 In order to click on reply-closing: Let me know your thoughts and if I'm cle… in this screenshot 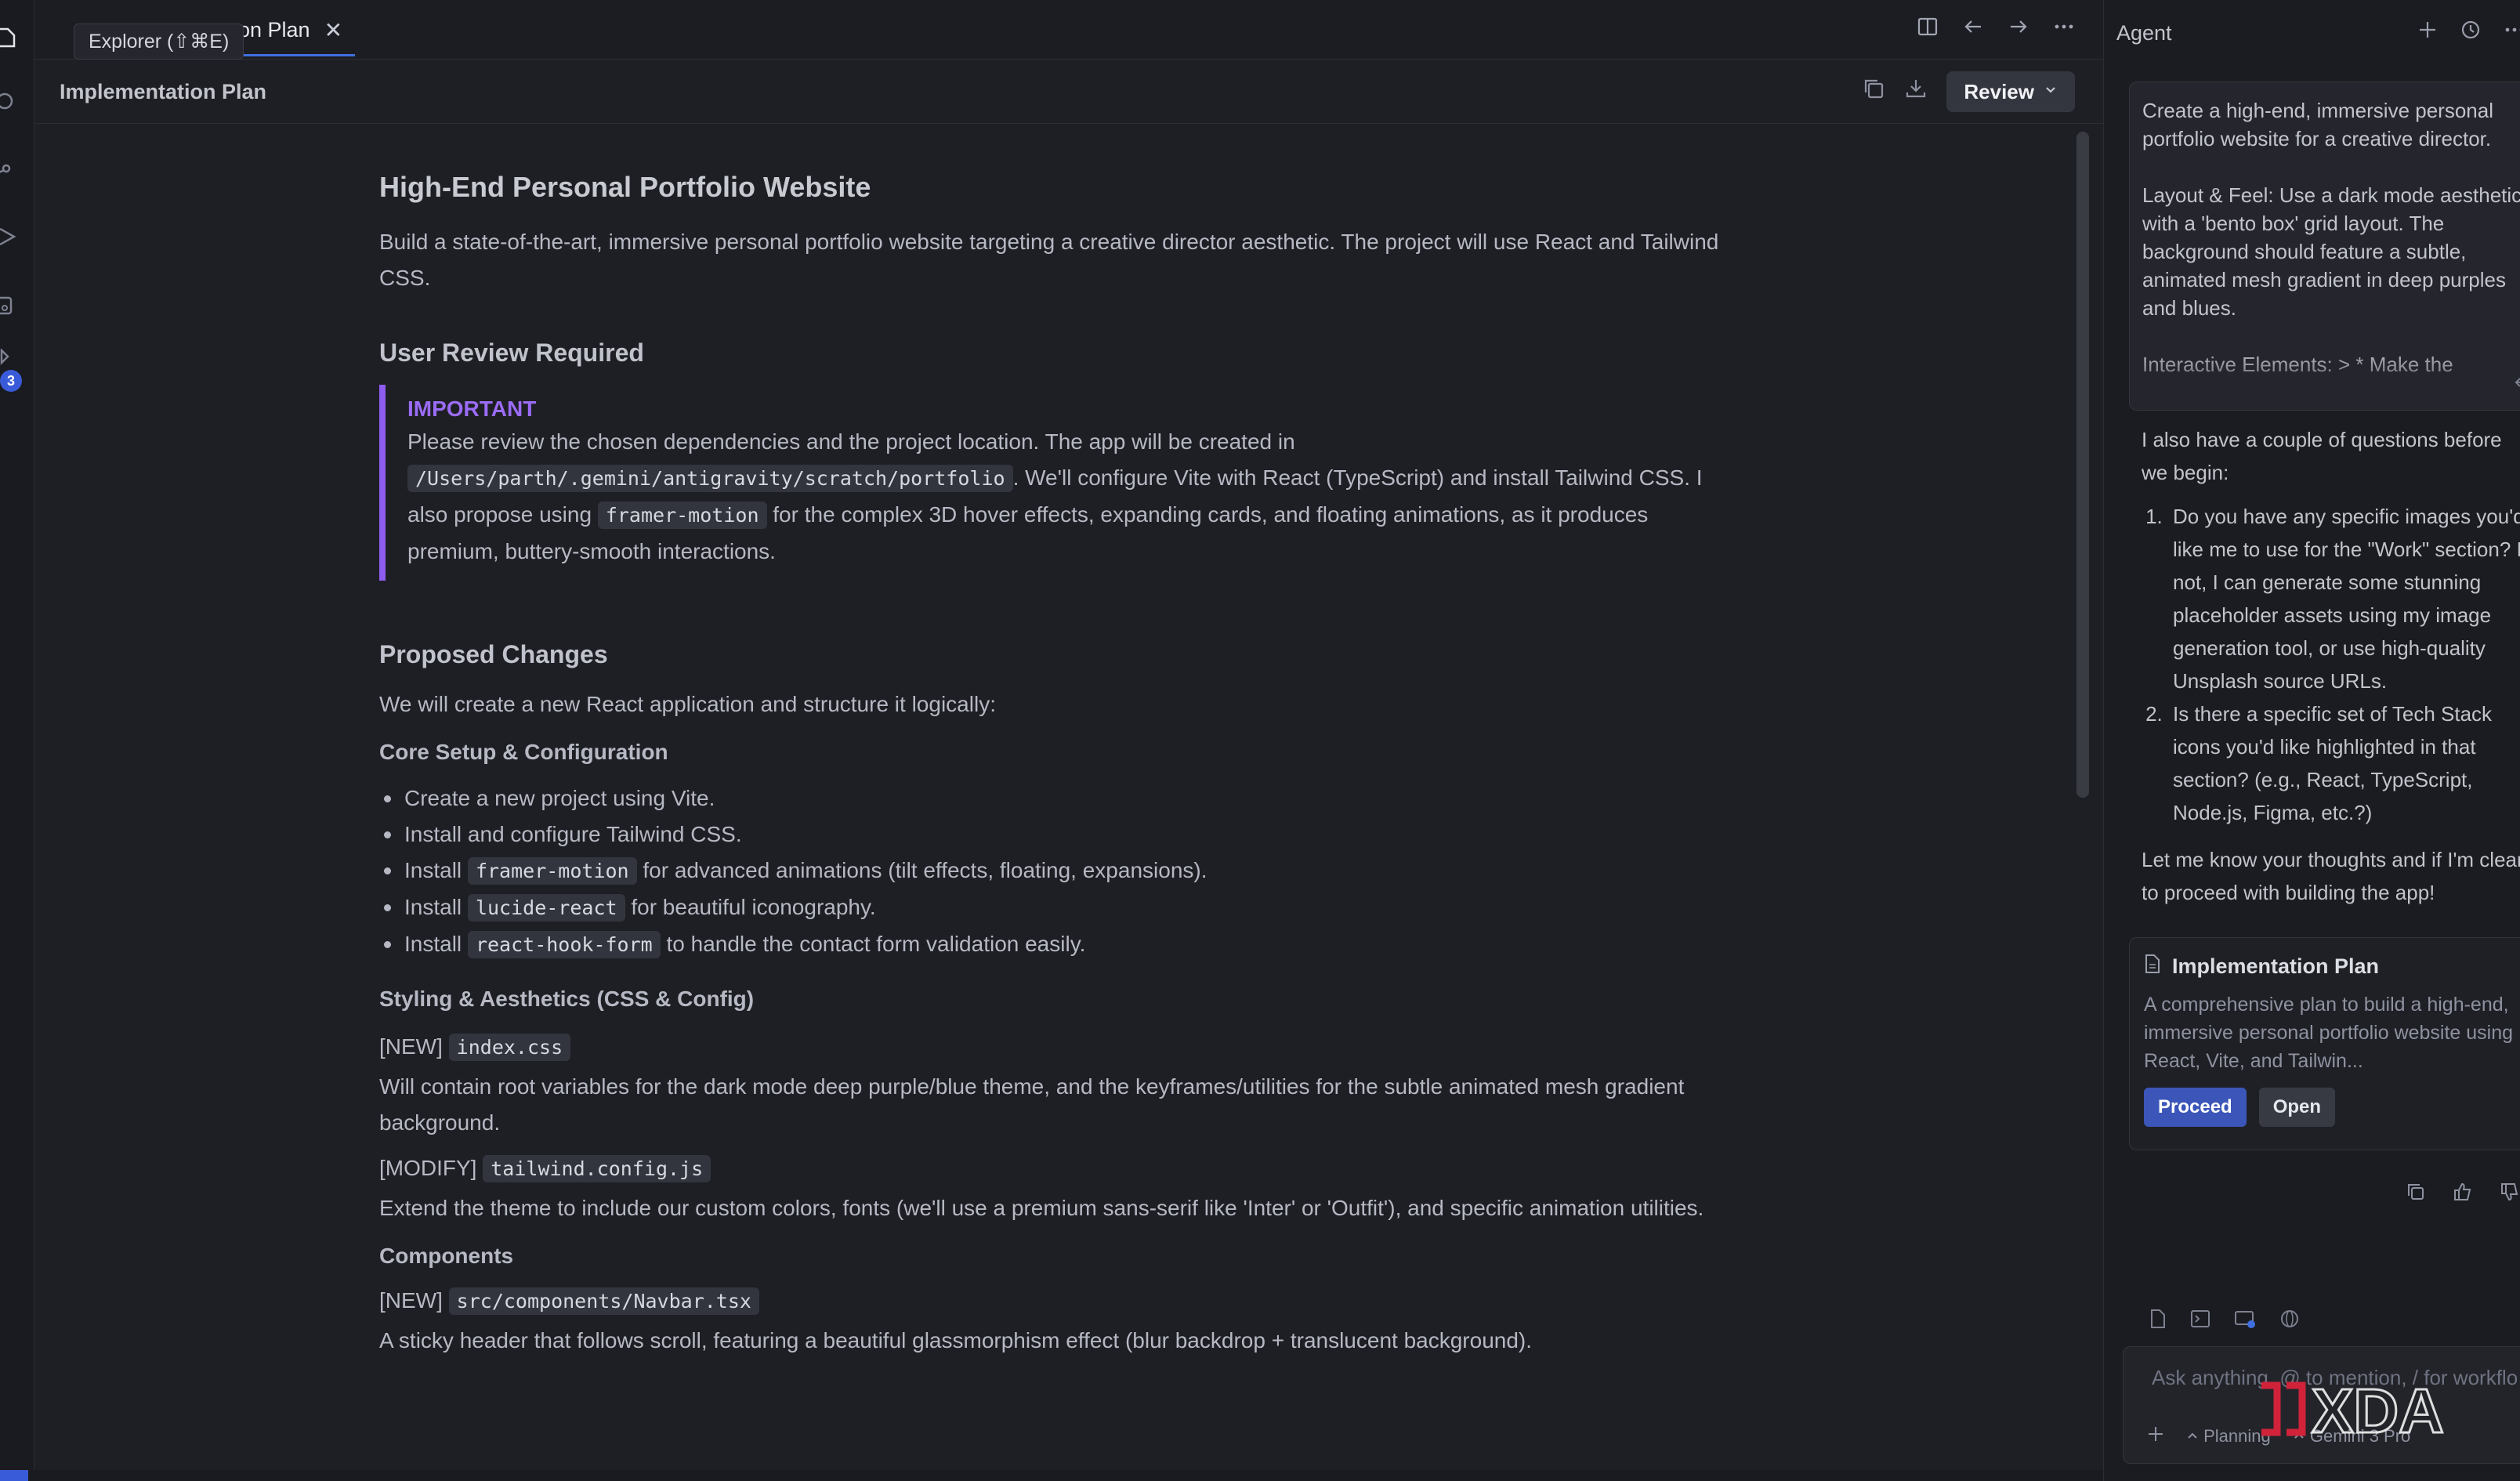, I will do `click(2331, 876)`.